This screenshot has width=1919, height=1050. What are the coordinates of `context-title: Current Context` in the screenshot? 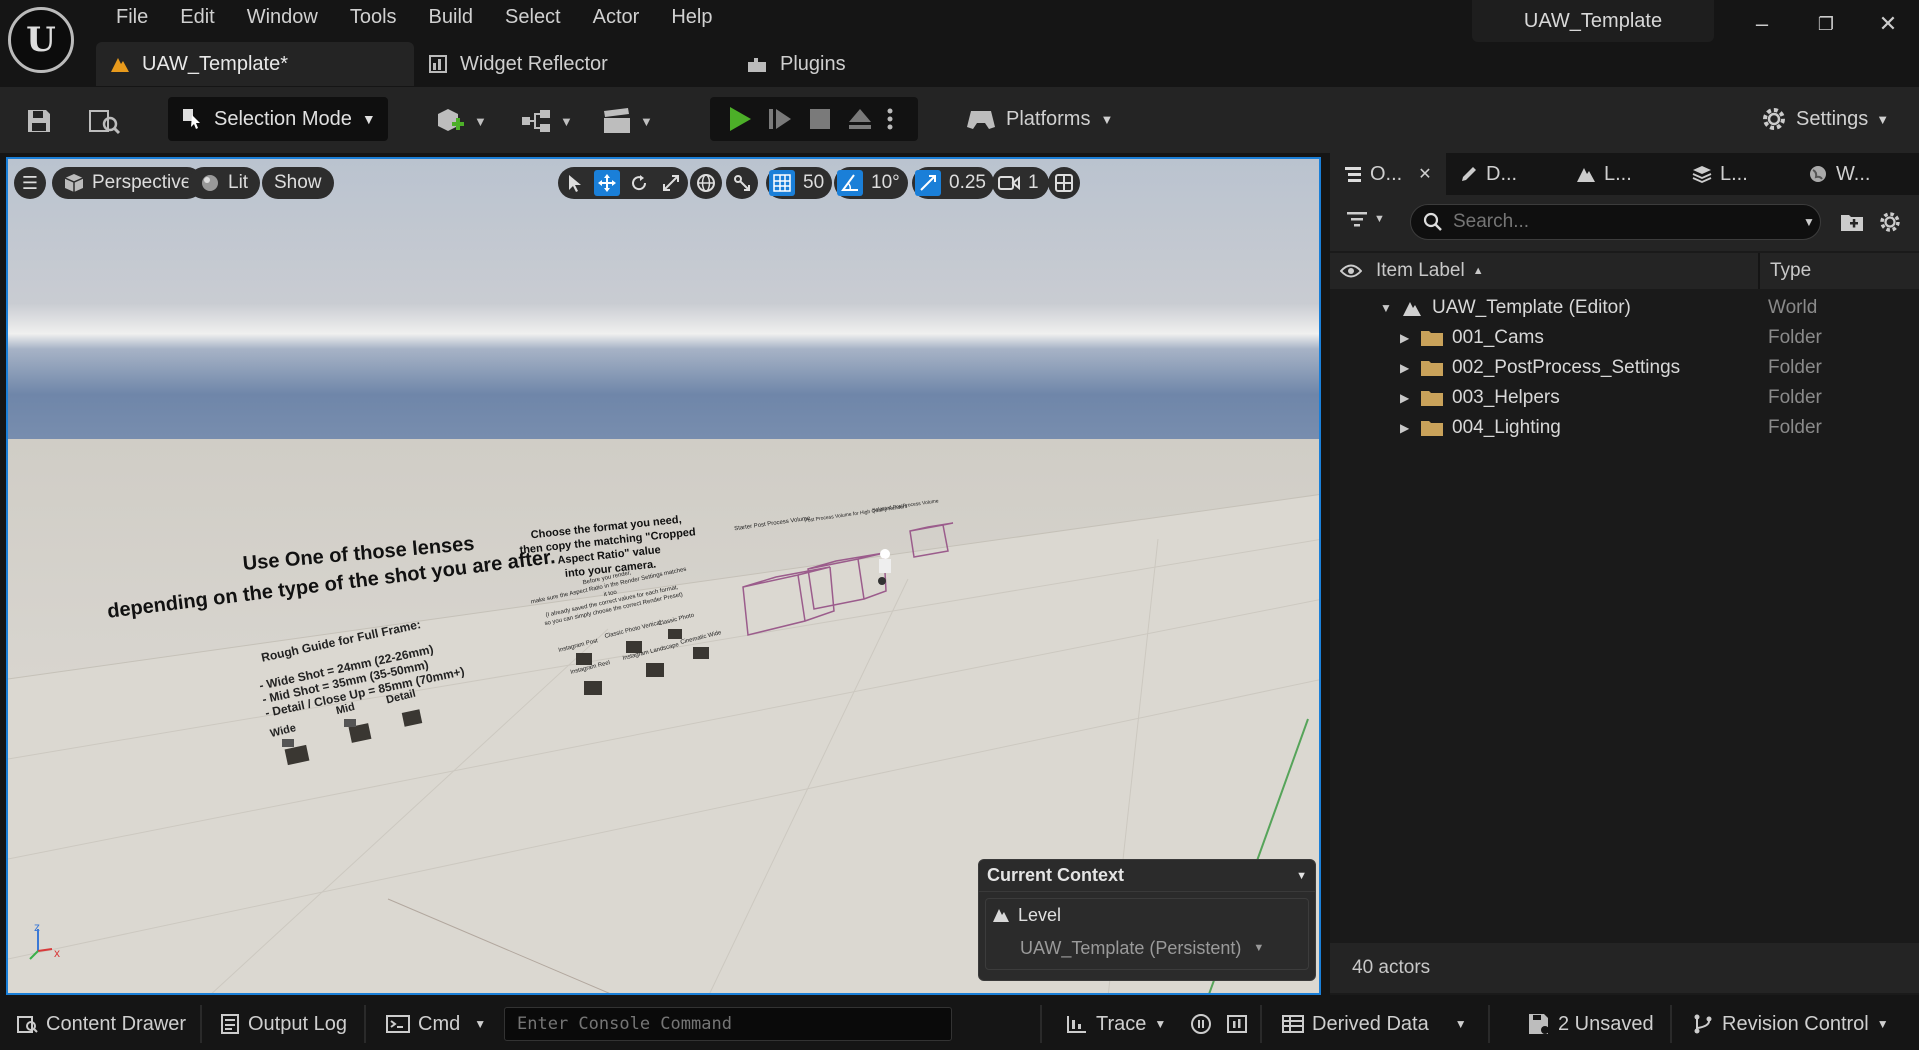 It's located at (1056, 875).